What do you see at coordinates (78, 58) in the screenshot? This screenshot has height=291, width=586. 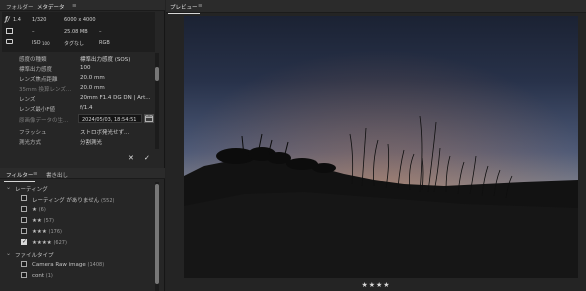 I see `metadata-row: 感度の種類 標準出力感度 (SOS)` at bounding box center [78, 58].